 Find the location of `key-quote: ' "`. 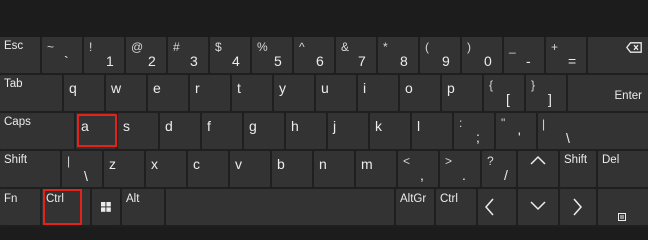

key-quote: ' " is located at coordinates (516, 131).